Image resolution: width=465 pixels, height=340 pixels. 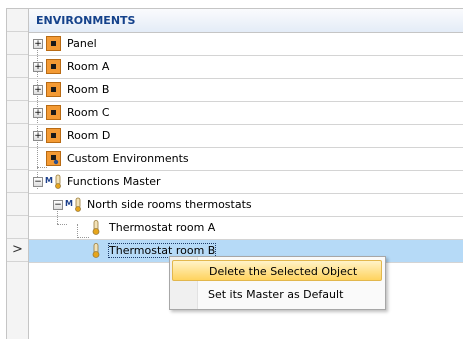 What do you see at coordinates (246, 159) in the screenshot?
I see `tree-node-custom-environments: Custom Environments` at bounding box center [246, 159].